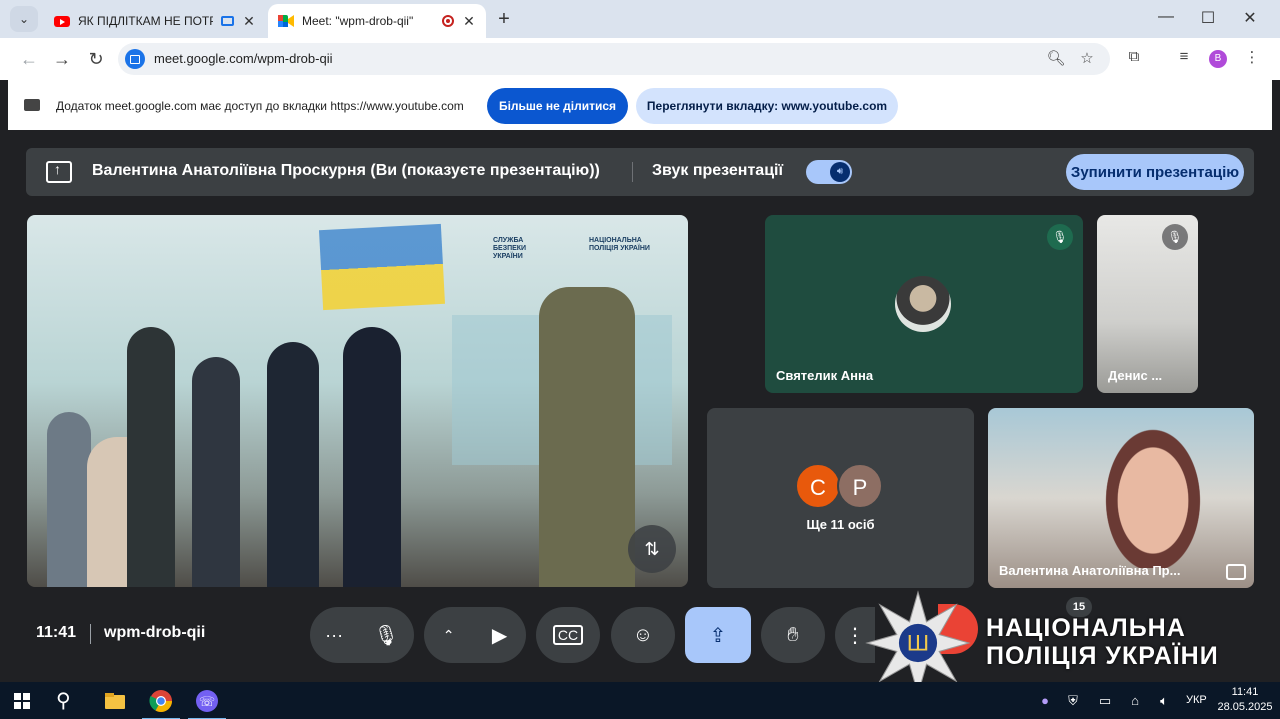 The image size is (1280, 719). Describe the element at coordinates (1153, 493) in the screenshot. I see `self-video` at that location.